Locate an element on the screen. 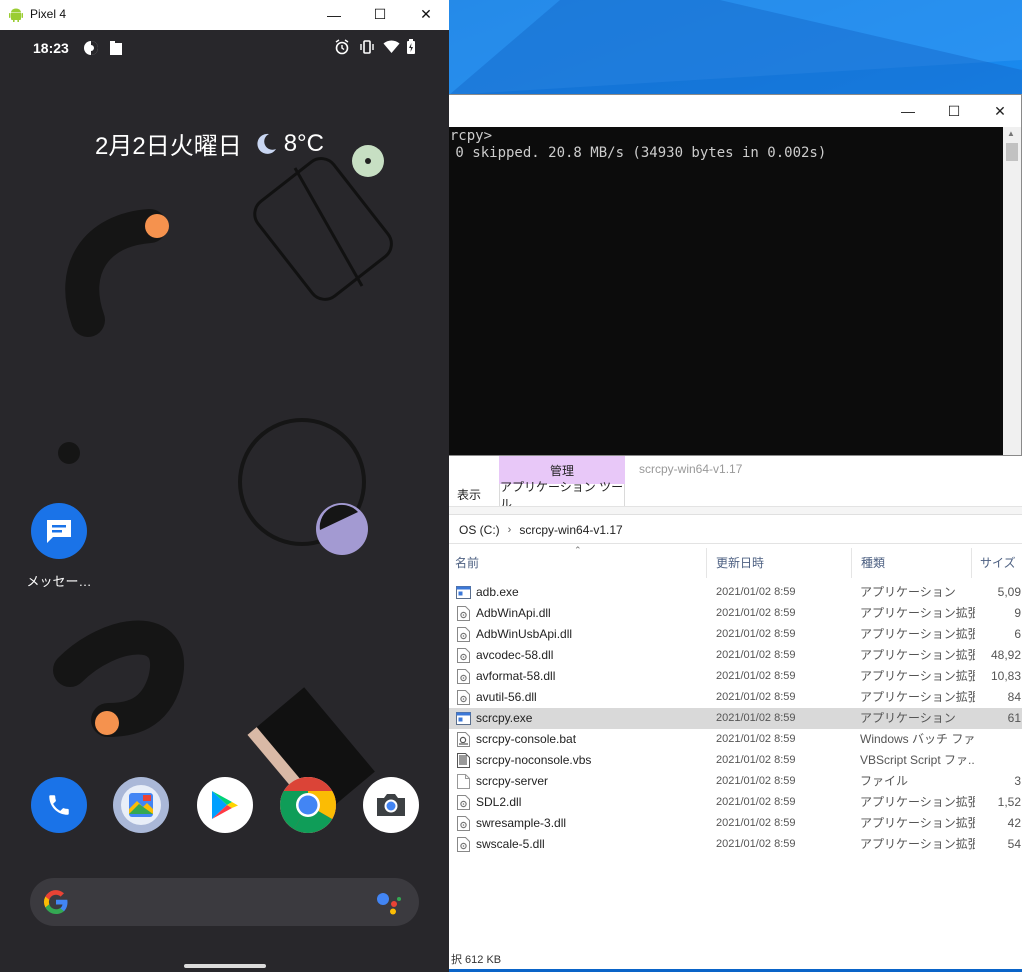 The height and width of the screenshot is (972, 1022). breadcrumb-folder: scrcpy-win64-v1.17 is located at coordinates (570, 530).